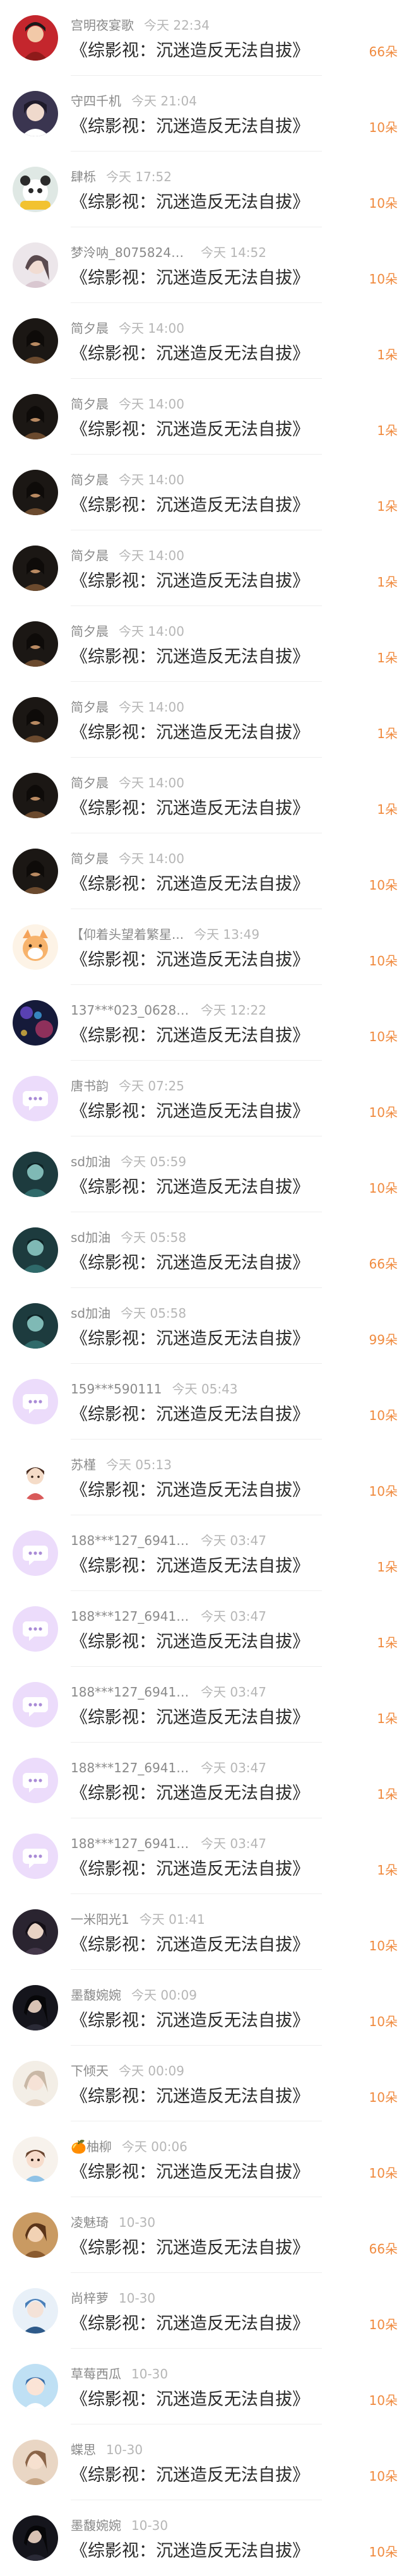 The image size is (404, 2576). Describe the element at coordinates (202, 1932) in the screenshot. I see `list-item: 一米阳光1 今天 01:41 《综影视：沉迷造反无法自拔》 10朵` at that location.